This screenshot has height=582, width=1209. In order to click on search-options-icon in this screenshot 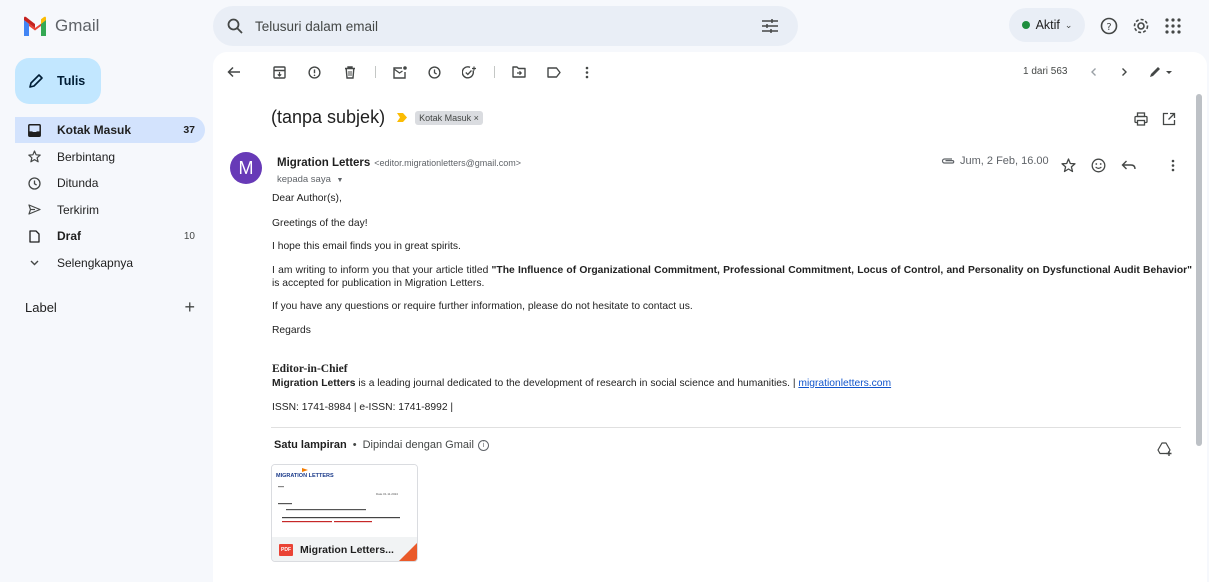, I will do `click(770, 26)`.